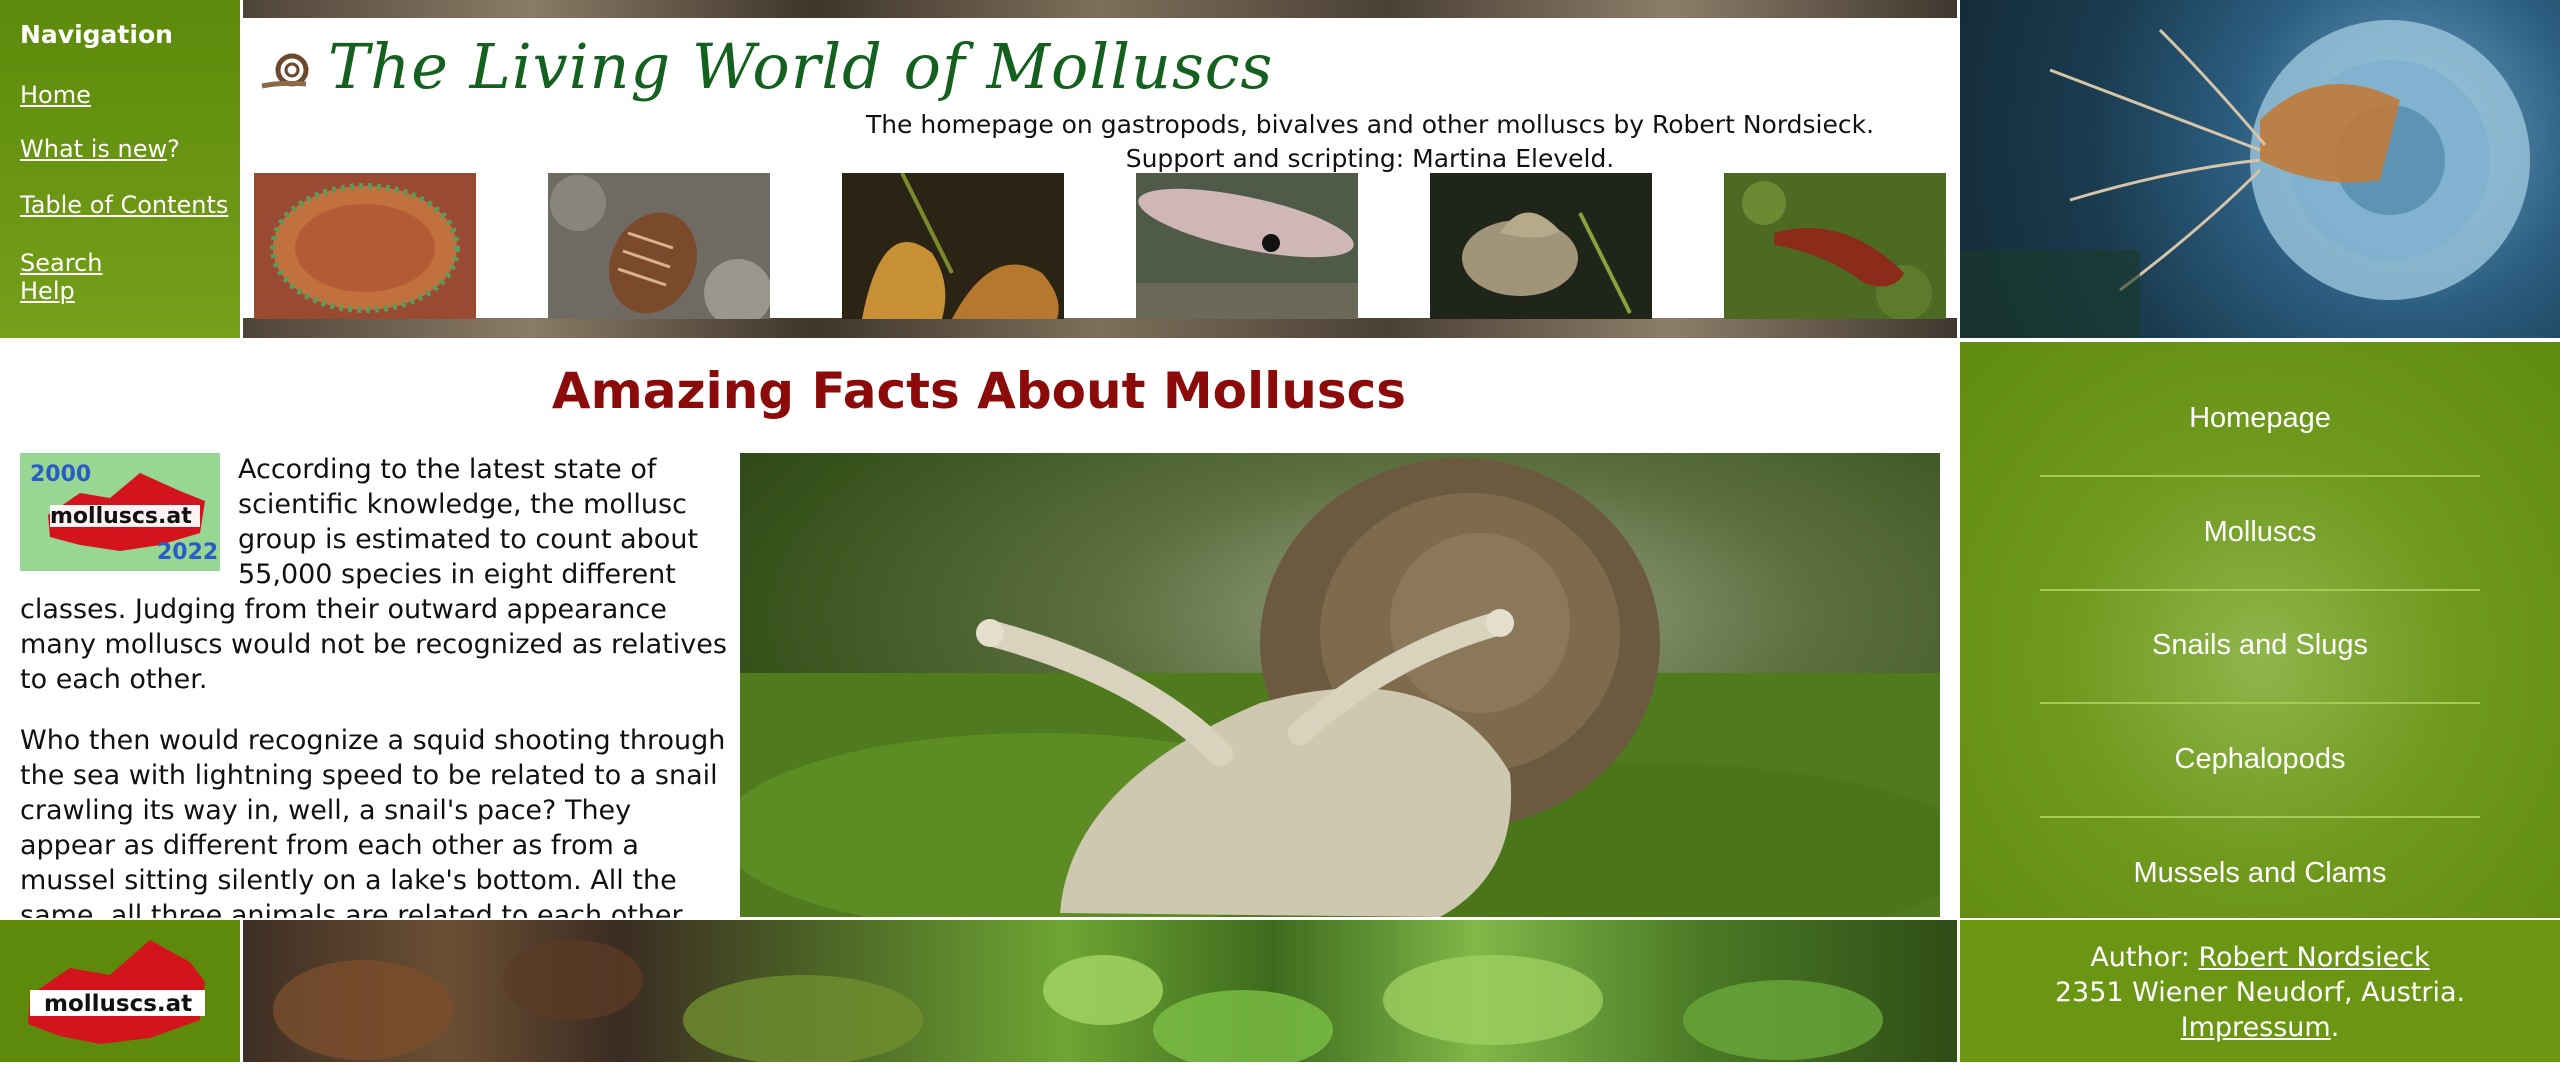 The height and width of the screenshot is (1066, 2560). Describe the element at coordinates (1100, 9) in the screenshot. I see `header-top-band` at that location.